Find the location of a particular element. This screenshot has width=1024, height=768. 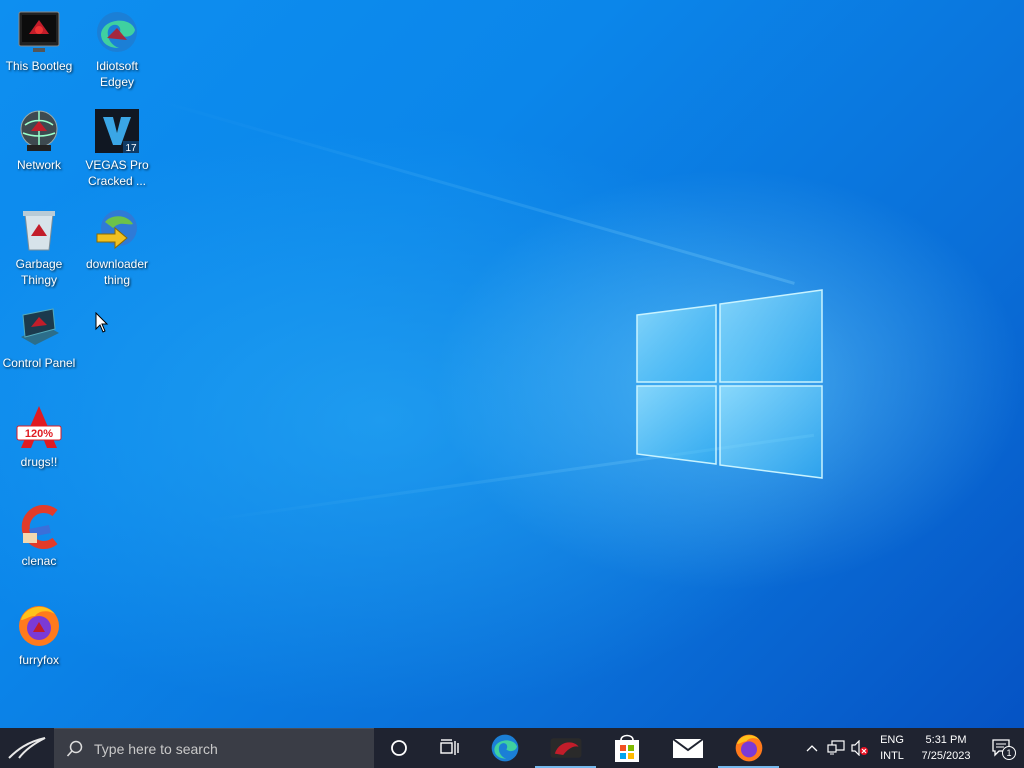

desktop-icon-furryfox: furryfox is located at coordinates (39, 644).